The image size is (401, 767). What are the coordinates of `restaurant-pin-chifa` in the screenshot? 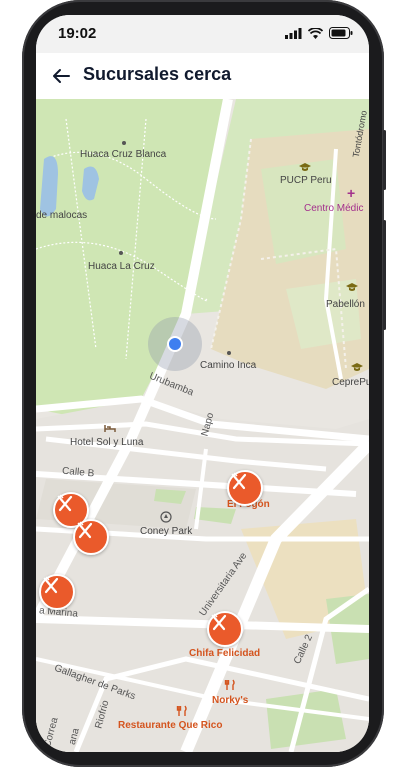 It's located at (225, 629).